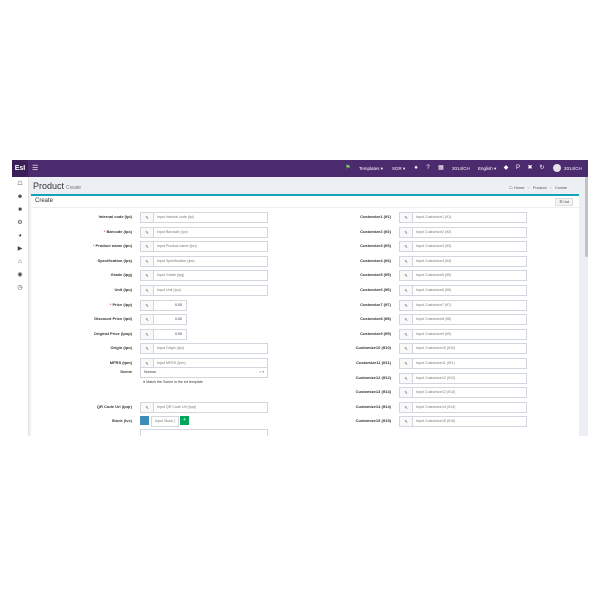 Image resolution: width=600 pixels, height=600 pixels. I want to click on refresh-icon: ↻, so click(542, 168).